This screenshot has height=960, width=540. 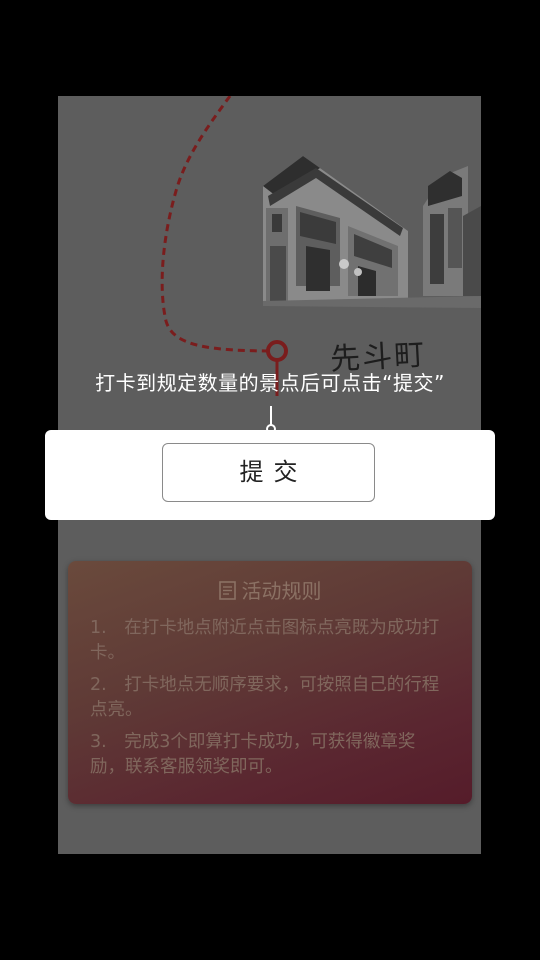 I want to click on street-sketch, so click(x=372, y=232).